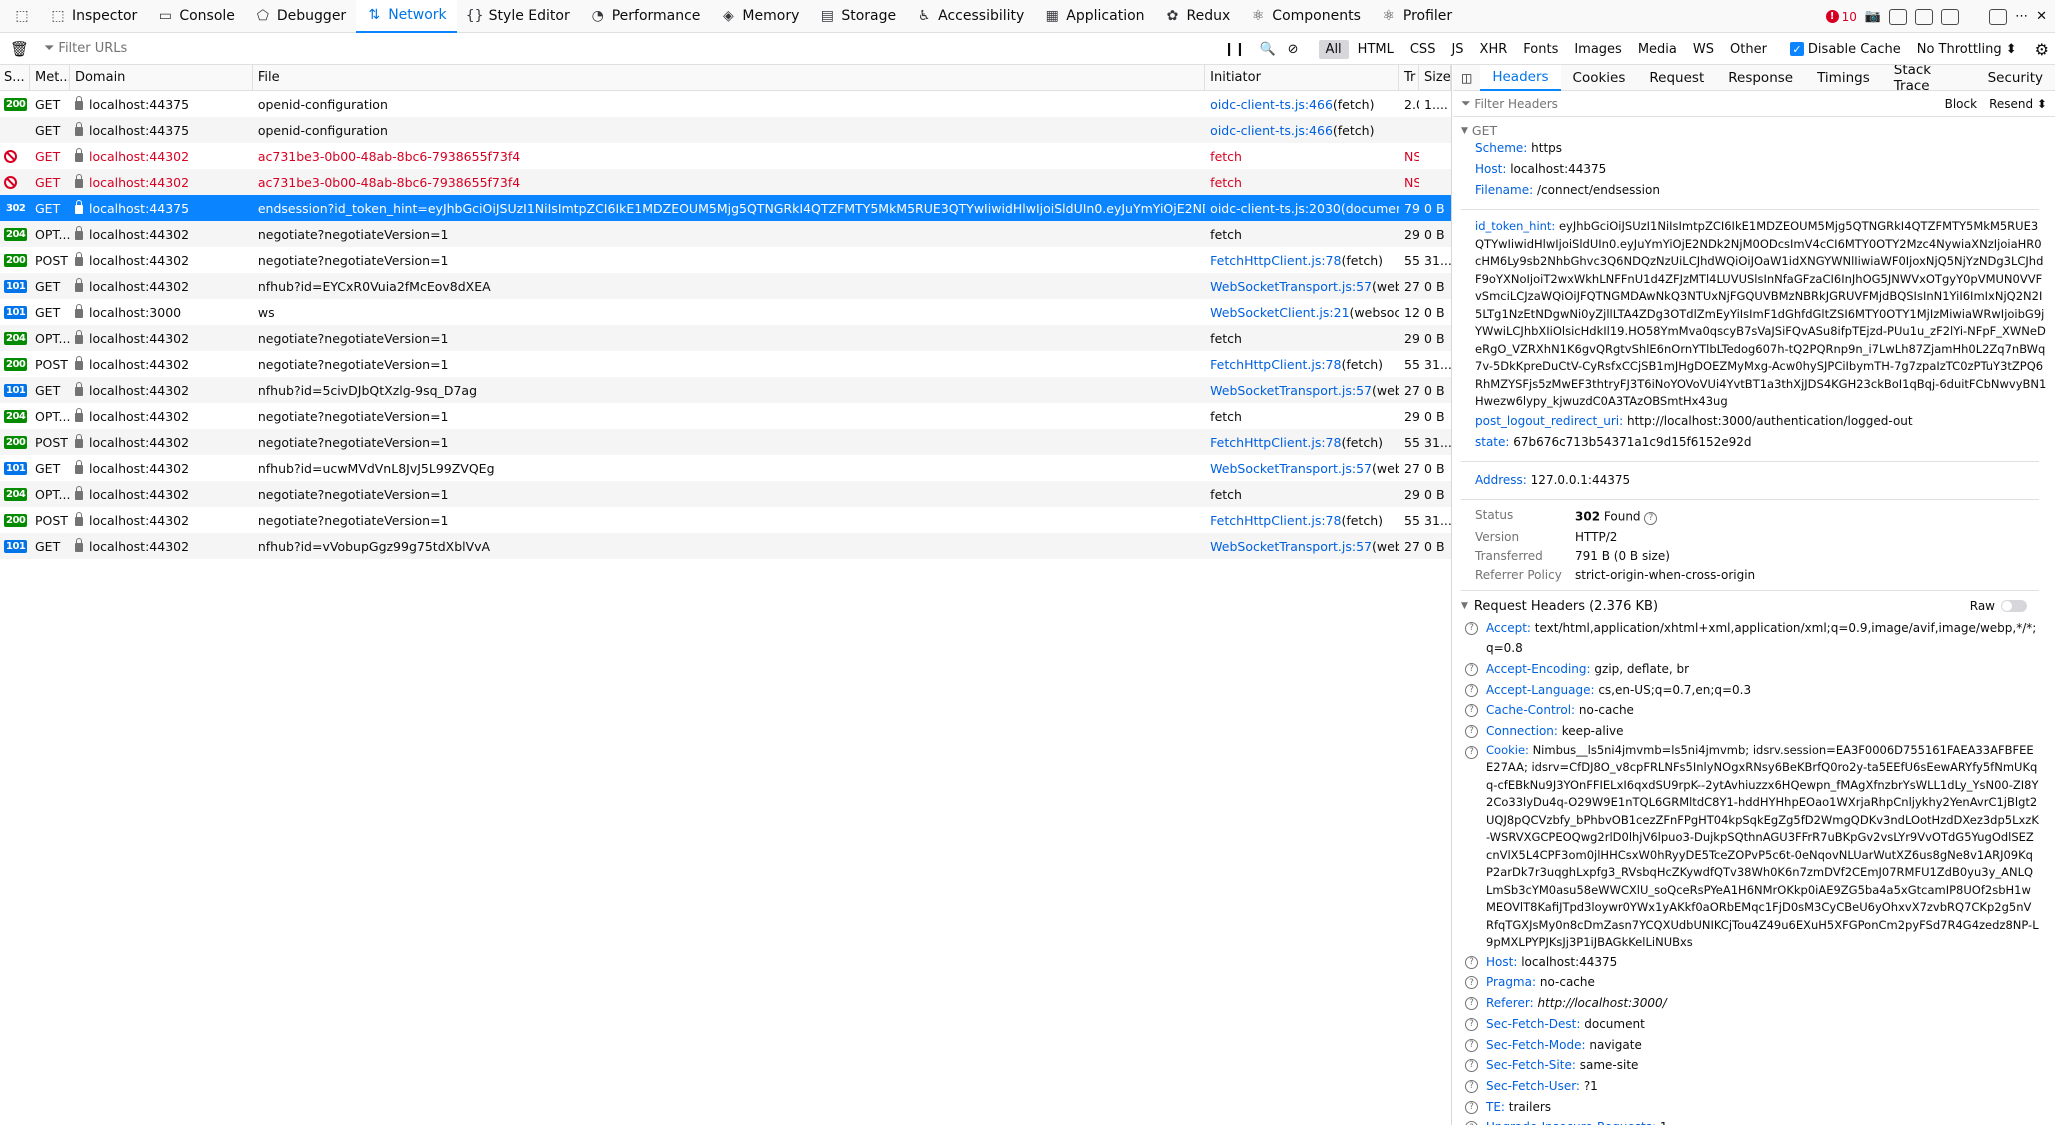 The width and height of the screenshot is (2055, 1125). Describe the element at coordinates (970, 16) in the screenshot. I see `tool-tab-accessibility: ♿ Accessibility` at that location.